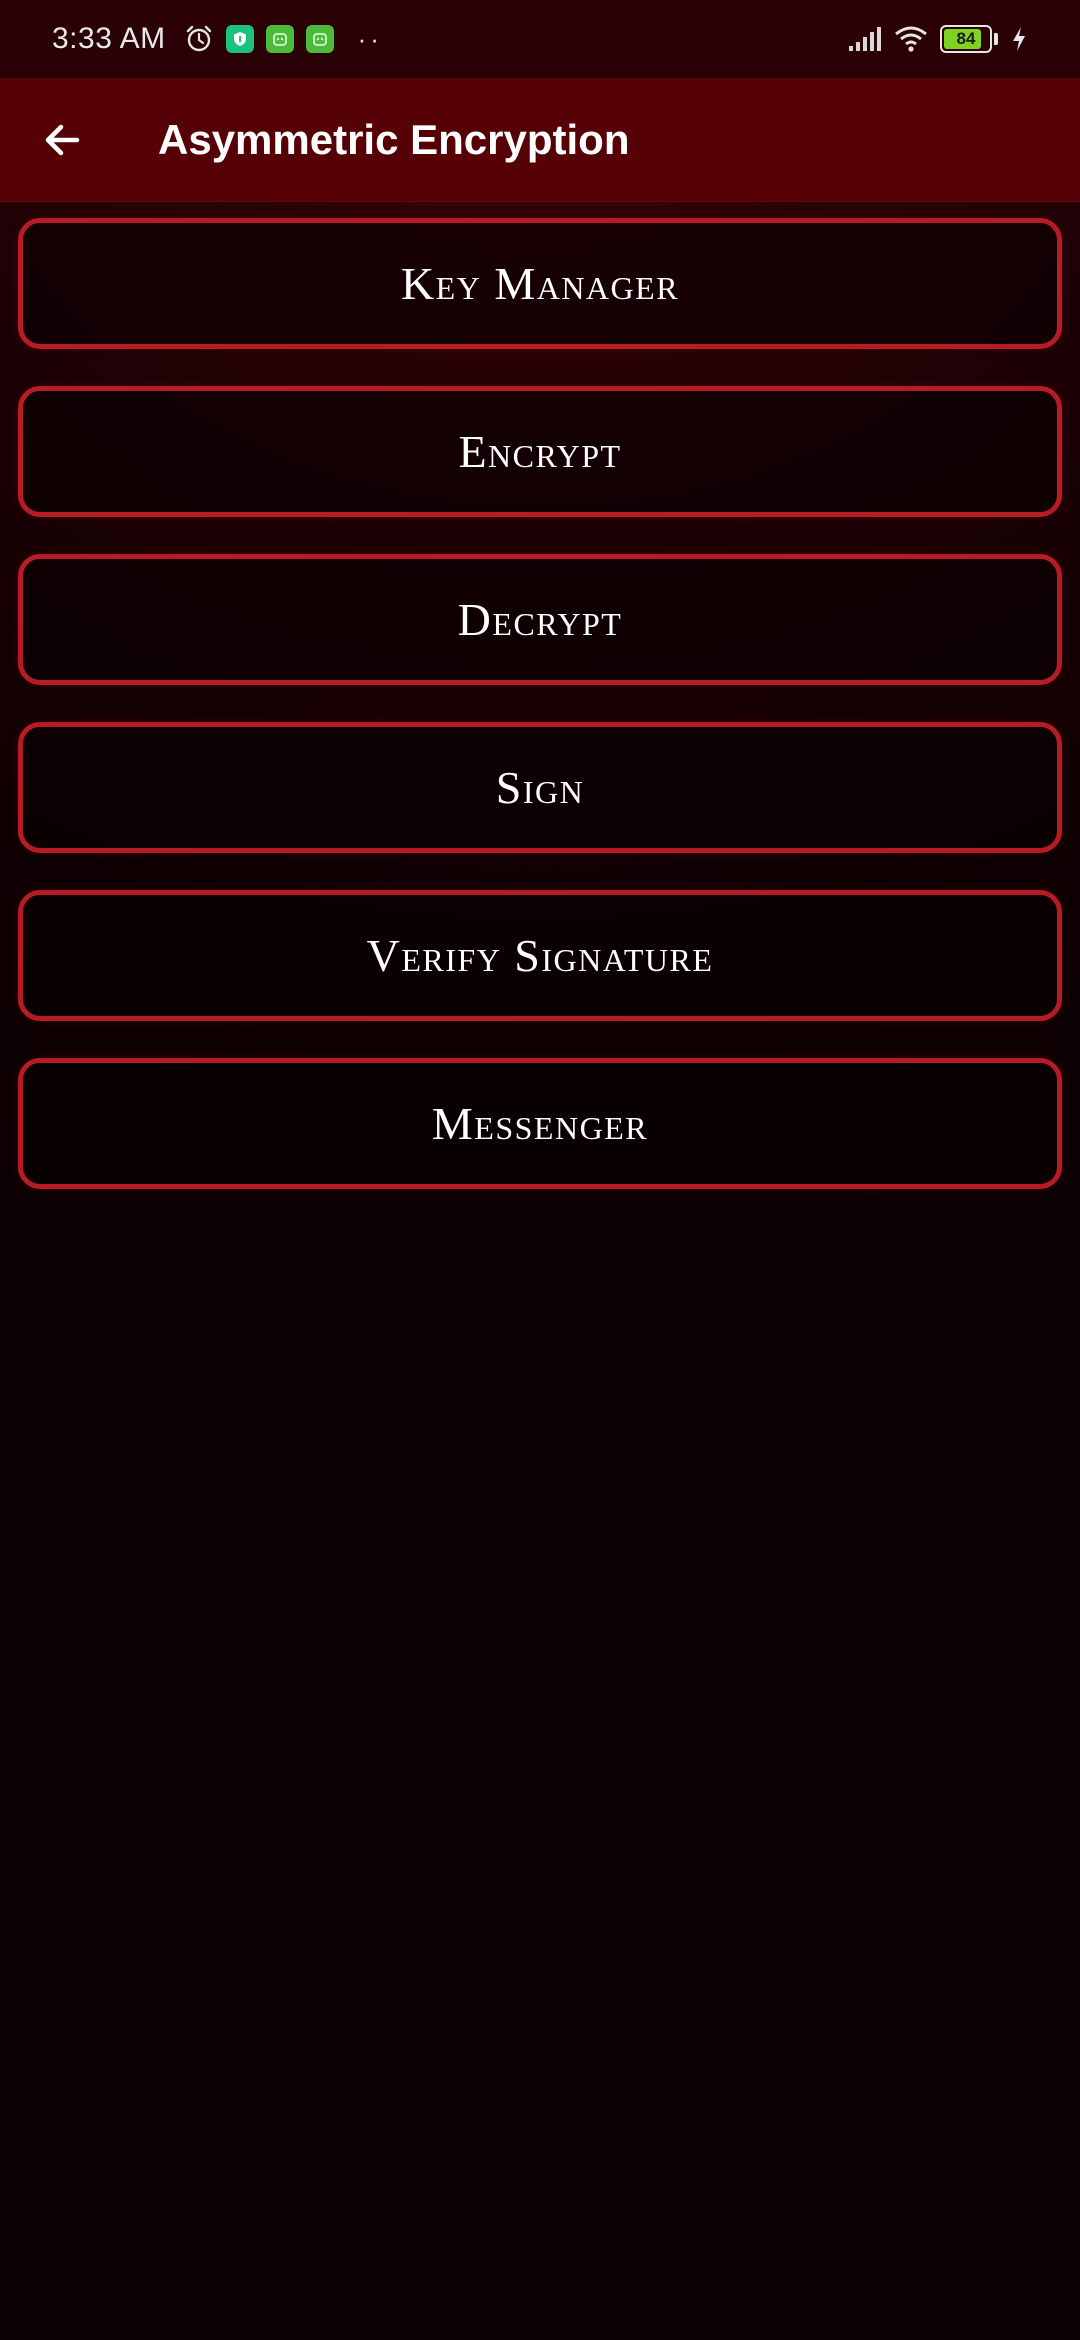 The image size is (1080, 2340). Describe the element at coordinates (911, 39) in the screenshot. I see `wifi-icon` at that location.